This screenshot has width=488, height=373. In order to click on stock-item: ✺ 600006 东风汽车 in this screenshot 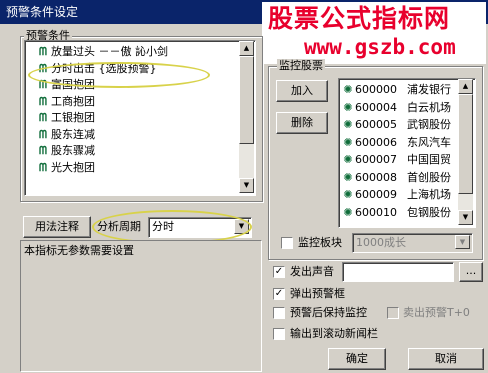, I will do `click(400, 143)`.